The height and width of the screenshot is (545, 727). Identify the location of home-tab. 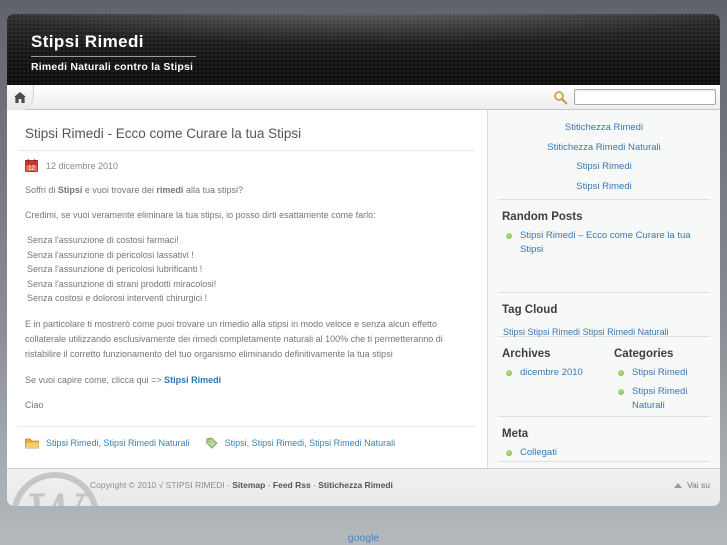
(20, 97).